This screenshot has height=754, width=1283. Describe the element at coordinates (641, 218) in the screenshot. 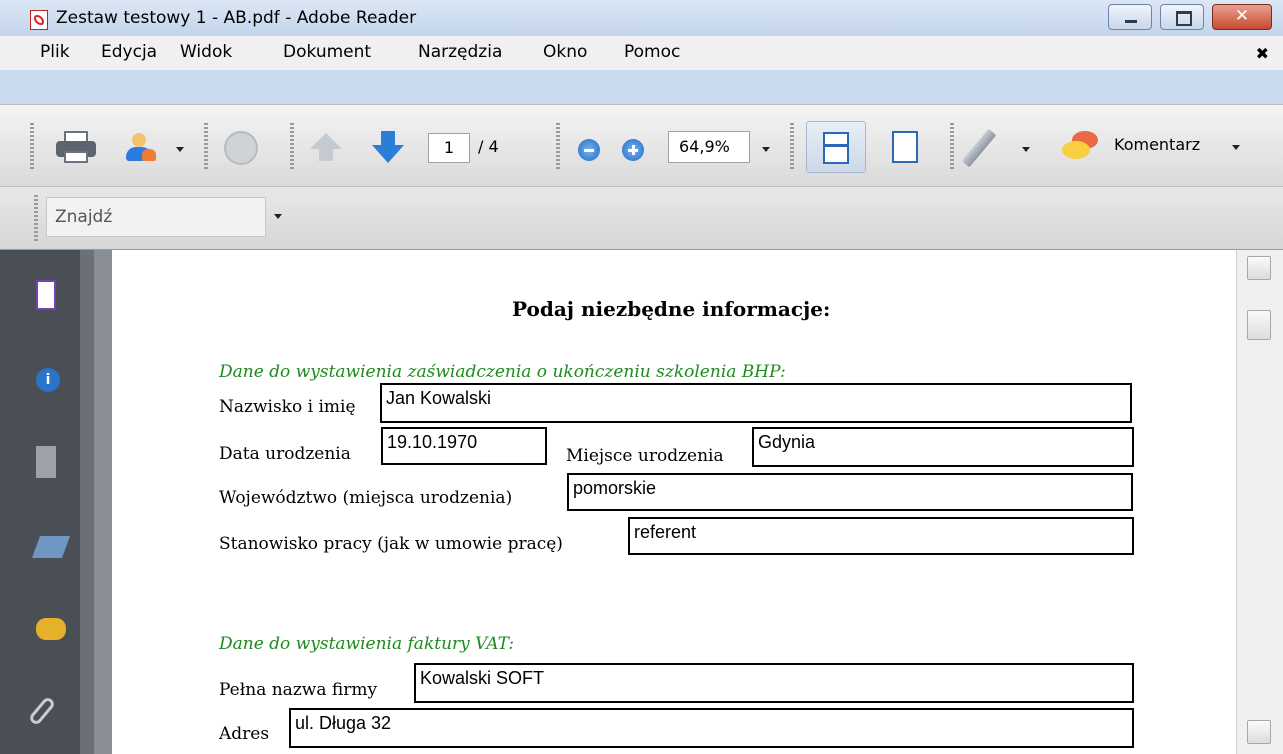

I see `find-toolbar: Znajdź` at that location.